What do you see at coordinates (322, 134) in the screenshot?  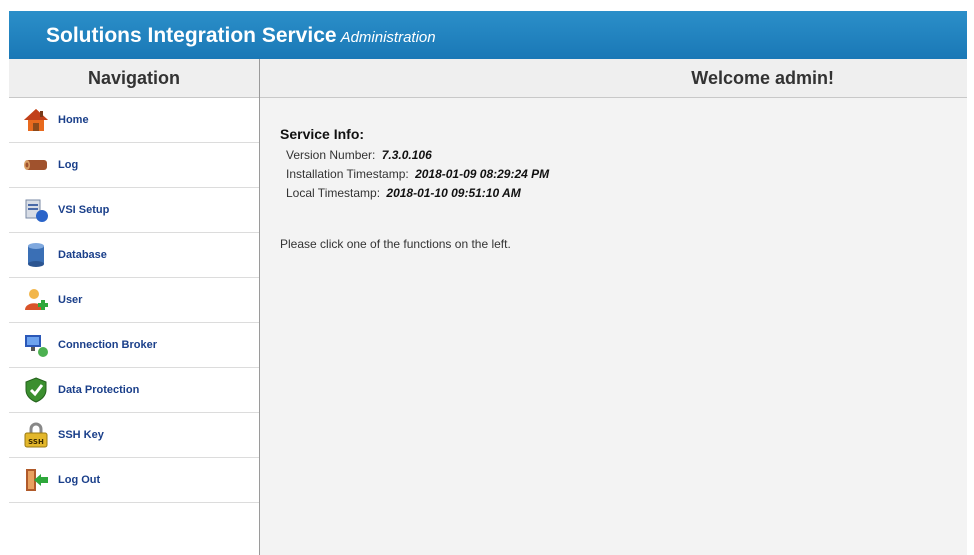 I see `service-info-title: Service Info:` at bounding box center [322, 134].